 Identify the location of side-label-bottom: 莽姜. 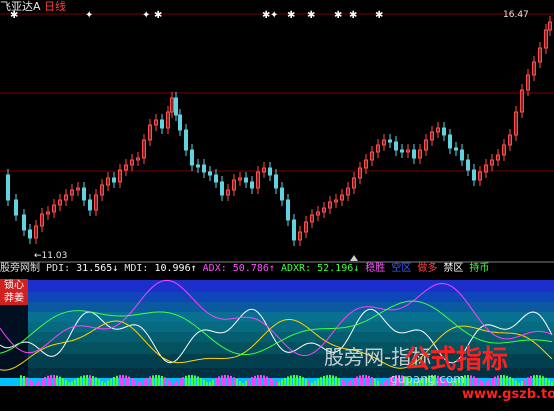
(14, 298).